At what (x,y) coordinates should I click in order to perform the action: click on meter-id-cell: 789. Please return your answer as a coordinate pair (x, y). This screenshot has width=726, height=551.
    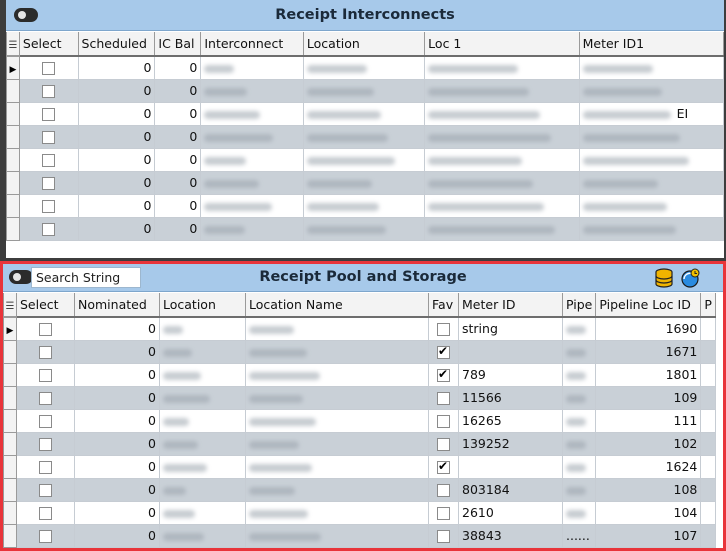
    Looking at the image, I should click on (510, 374).